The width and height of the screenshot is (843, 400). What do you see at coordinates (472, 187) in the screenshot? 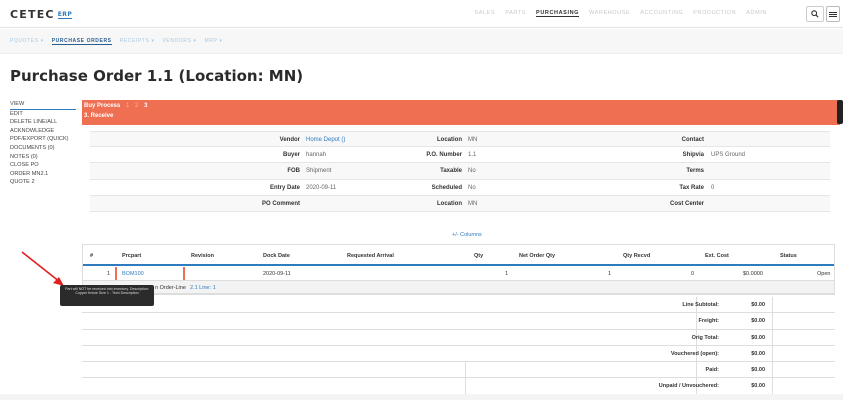
I see `scheduled-value: No` at bounding box center [472, 187].